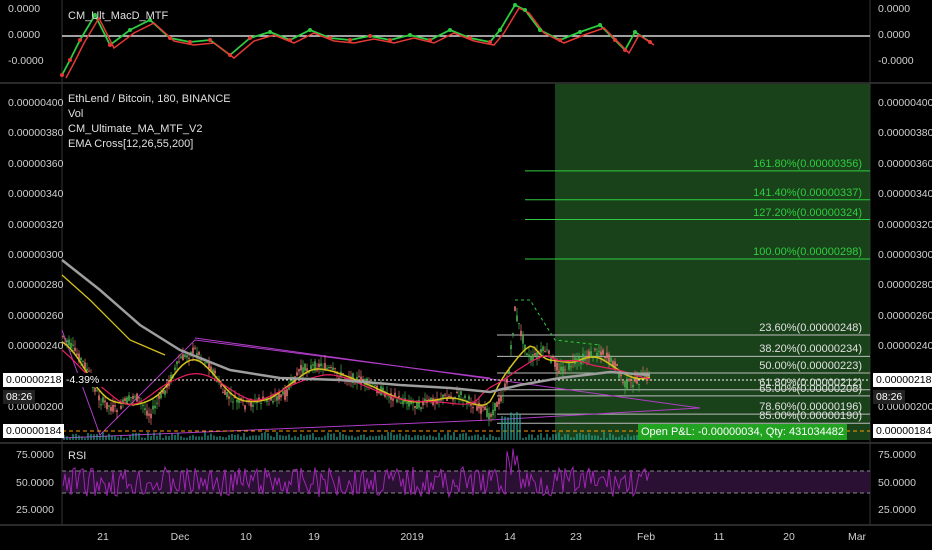 This screenshot has height=550, width=932. Describe the element at coordinates (905, 163) in the screenshot. I see `price-axis-right-label: 0.00000360` at that location.